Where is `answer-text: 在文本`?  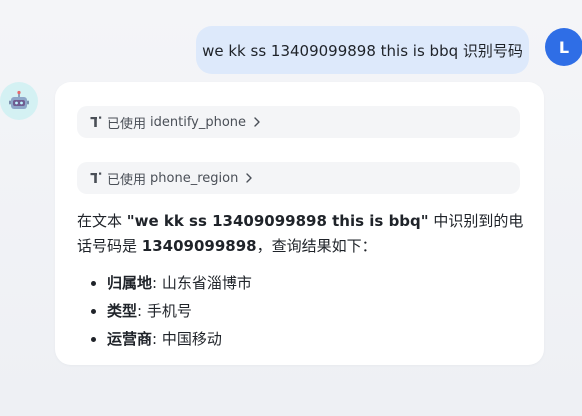 answer-text: 在文本 is located at coordinates (102, 221).